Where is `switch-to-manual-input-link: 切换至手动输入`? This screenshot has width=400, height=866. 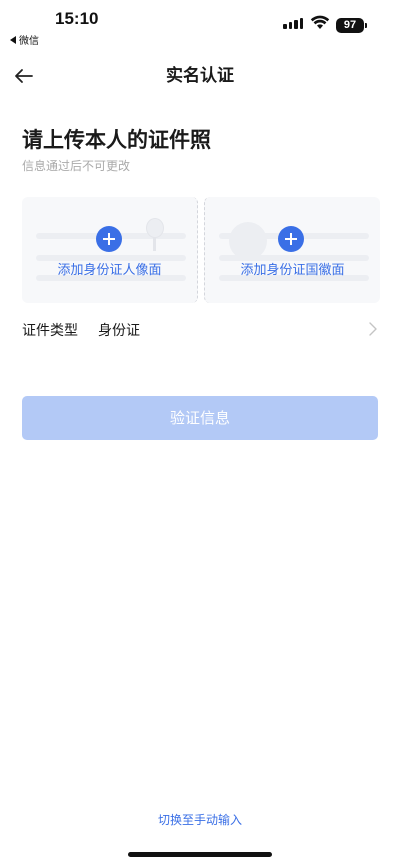
switch-to-manual-input-link: 切换至手动输入 is located at coordinates (200, 819).